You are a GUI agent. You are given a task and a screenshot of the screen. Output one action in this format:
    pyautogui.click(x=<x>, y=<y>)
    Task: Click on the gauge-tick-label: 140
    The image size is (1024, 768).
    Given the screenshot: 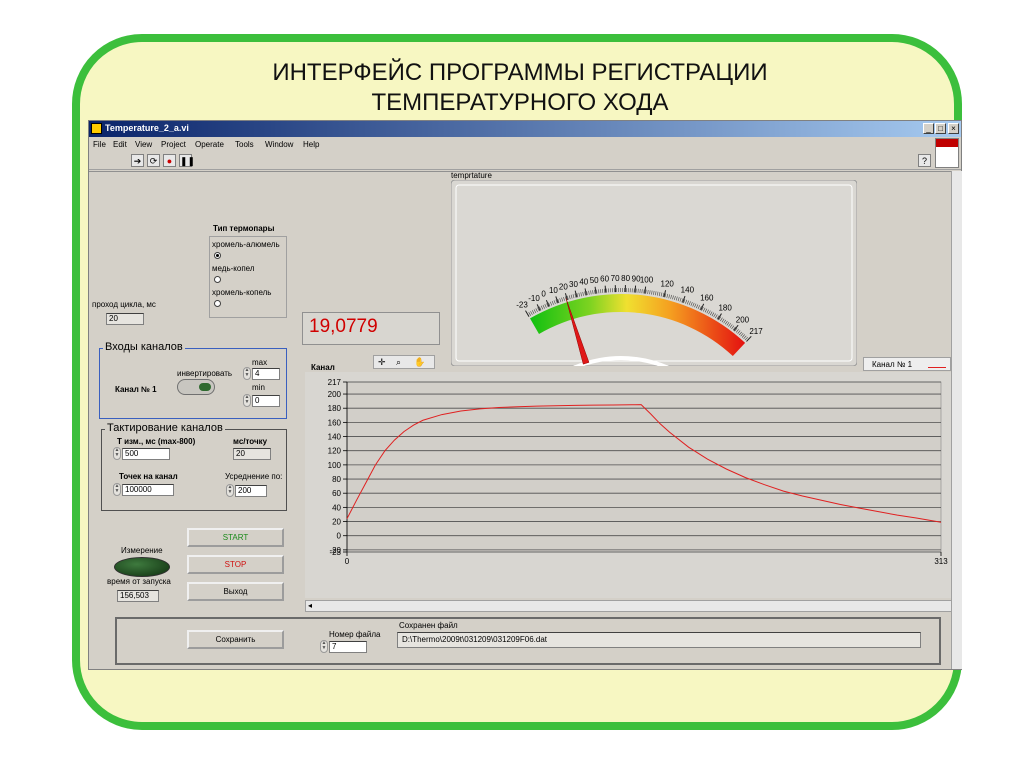 What is the action you would take?
    pyautogui.click(x=688, y=289)
    